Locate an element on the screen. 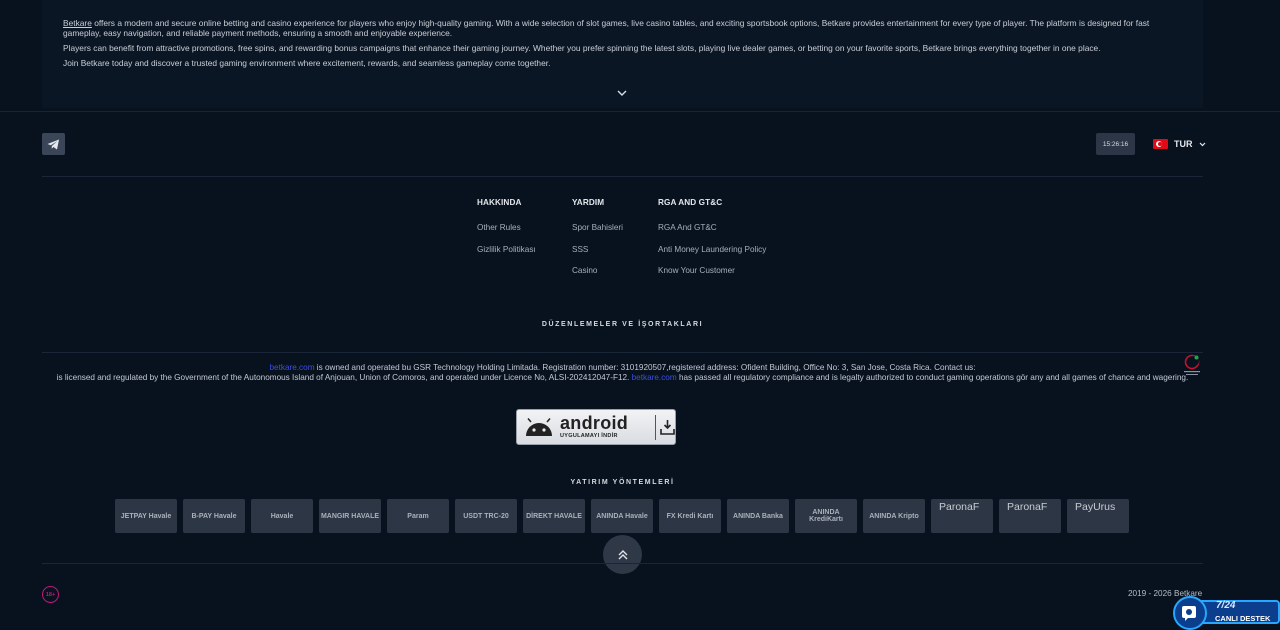 The height and width of the screenshot is (630, 1280). footer-link-sports: Spor Bahisleri is located at coordinates (597, 227).